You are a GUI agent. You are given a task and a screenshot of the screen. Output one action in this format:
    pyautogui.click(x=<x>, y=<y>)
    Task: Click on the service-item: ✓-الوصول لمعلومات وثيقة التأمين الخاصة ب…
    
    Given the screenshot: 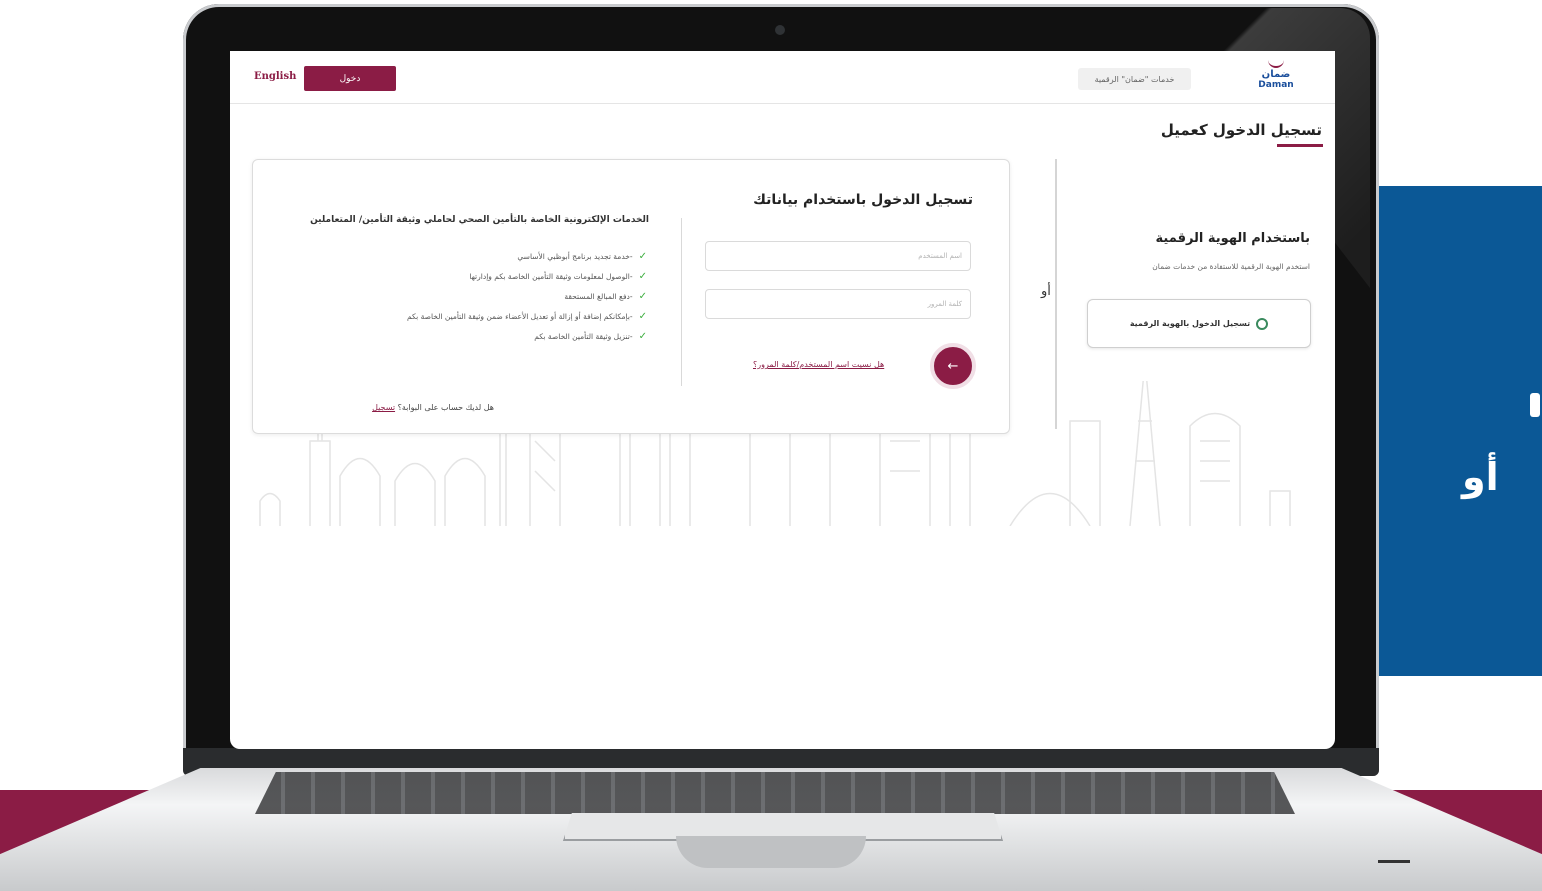 What is the action you would take?
    pyautogui.click(x=558, y=276)
    